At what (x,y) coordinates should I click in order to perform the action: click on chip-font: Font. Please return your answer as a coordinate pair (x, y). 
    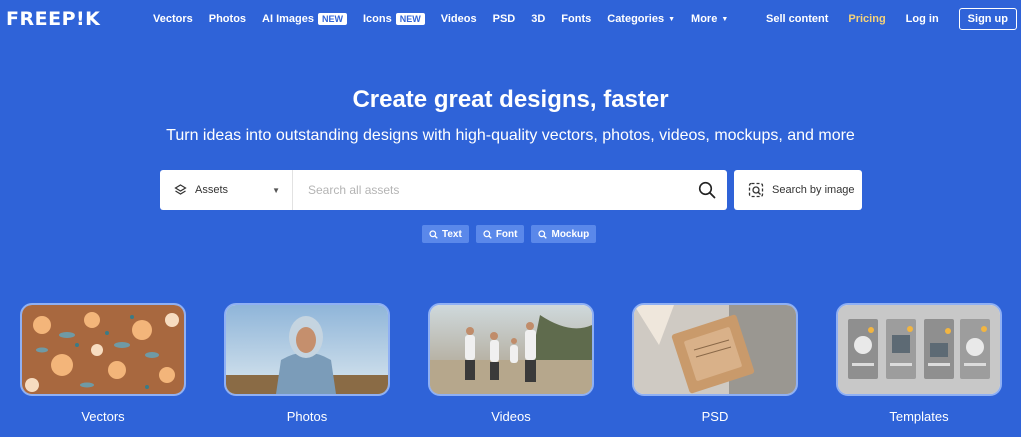
    Looking at the image, I should click on (500, 234).